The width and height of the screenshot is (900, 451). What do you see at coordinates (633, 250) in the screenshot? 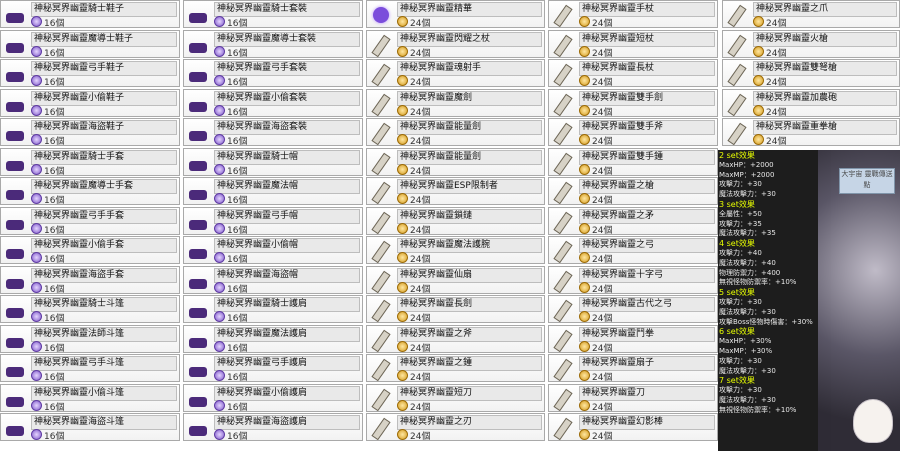
I see `list-item: 神秘冥界幽靈之弓 24個` at bounding box center [633, 250].